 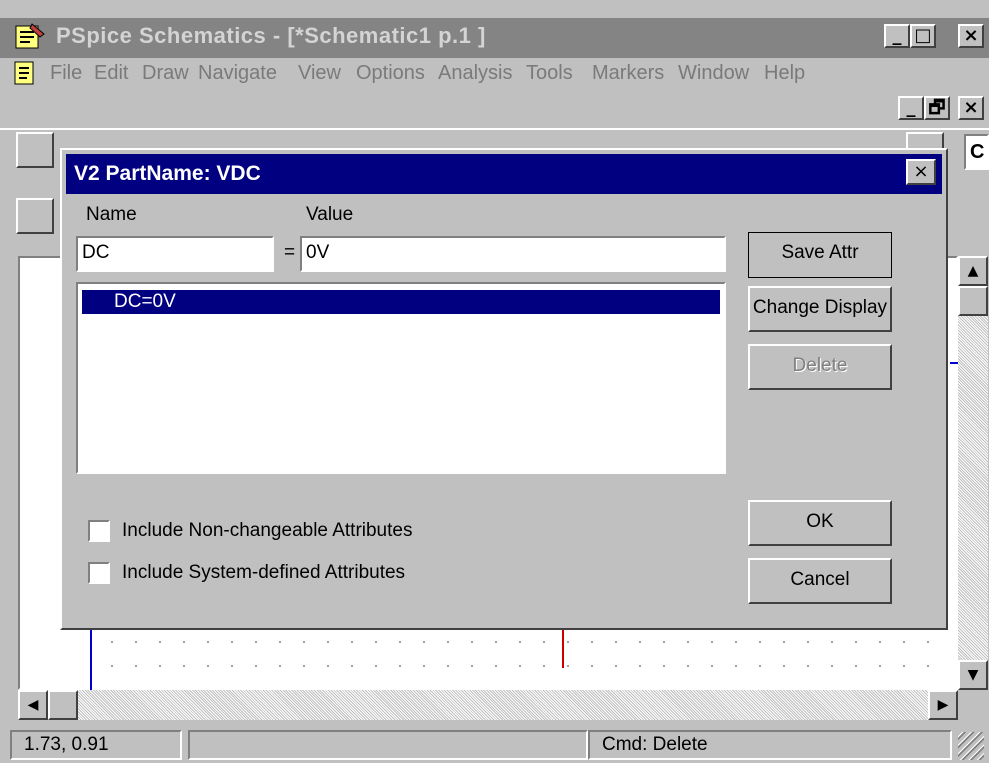 What do you see at coordinates (96, 745) in the screenshot?
I see `status-coordinates: 1.73, 0.91` at bounding box center [96, 745].